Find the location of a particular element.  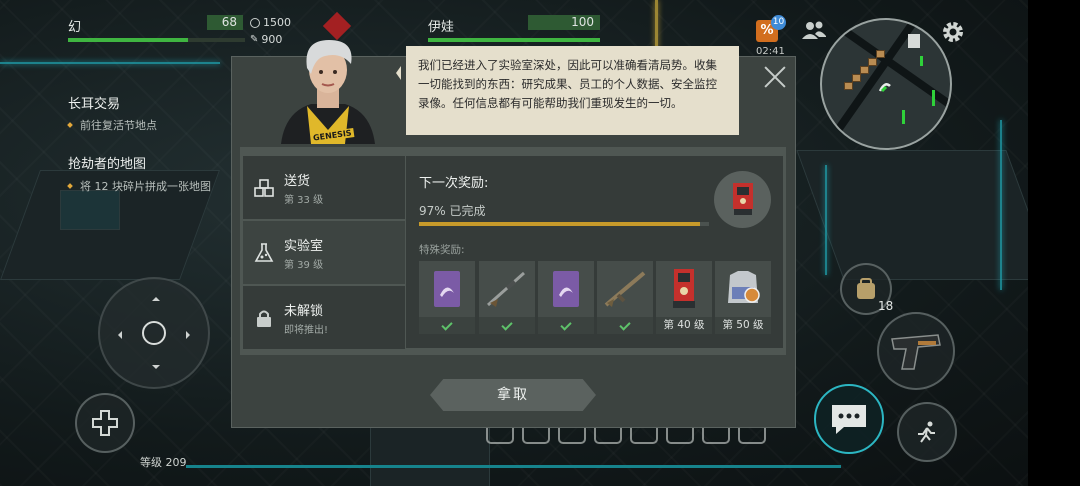

tab-level: 第 33 级 is located at coordinates (304, 200).